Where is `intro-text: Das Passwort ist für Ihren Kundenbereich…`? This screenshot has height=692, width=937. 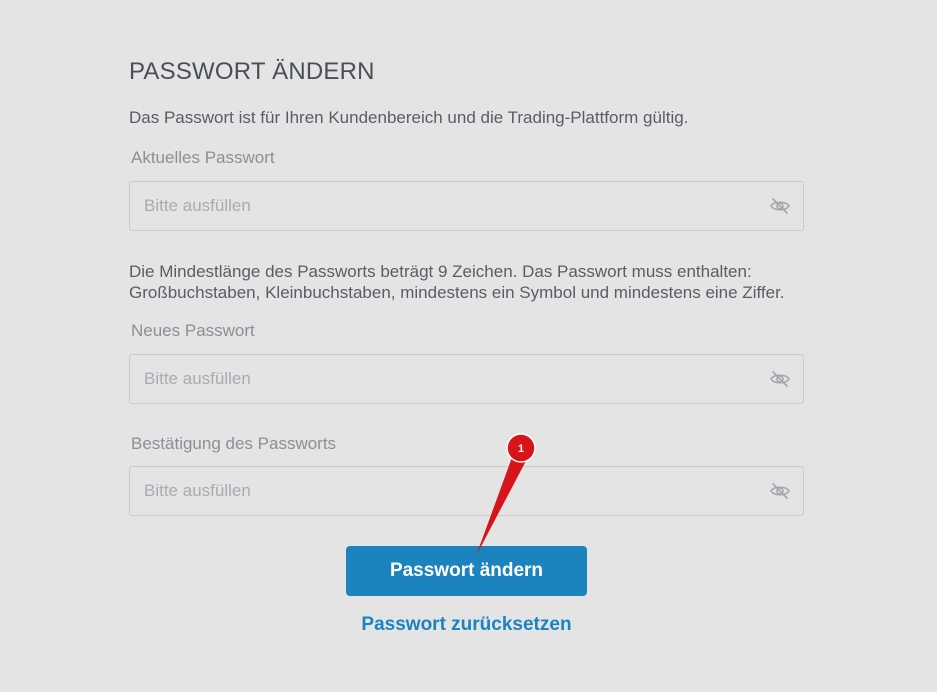 intro-text: Das Passwort ist für Ihren Kundenbereich… is located at coordinates (409, 117).